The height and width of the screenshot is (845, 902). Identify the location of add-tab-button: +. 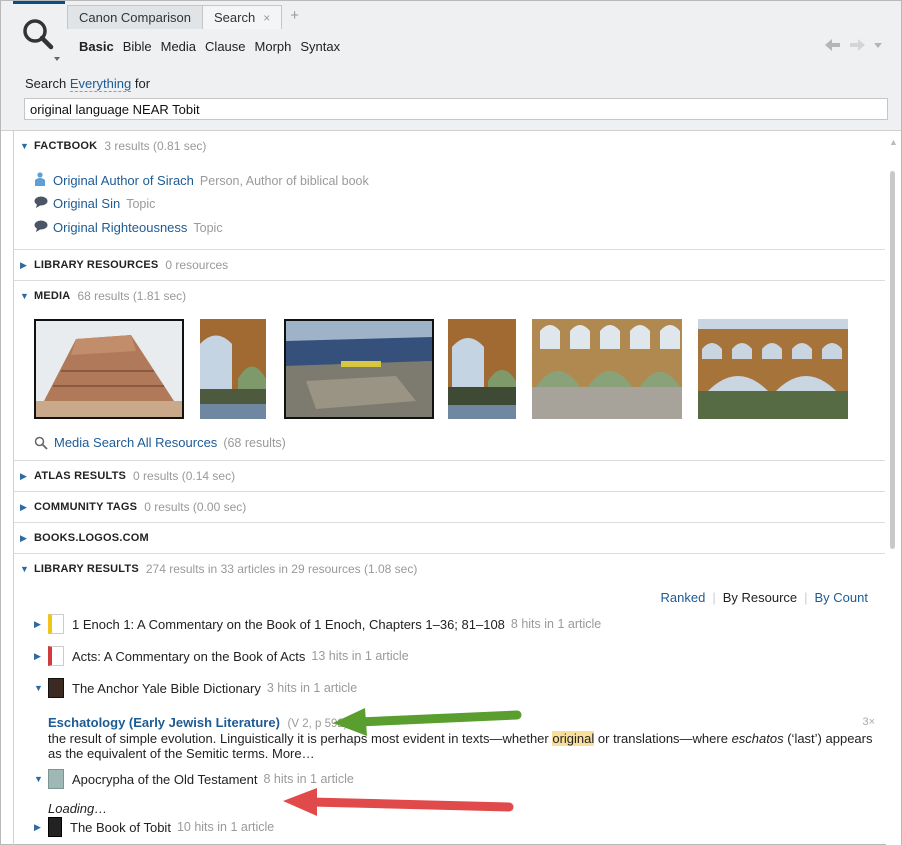
(294, 17).